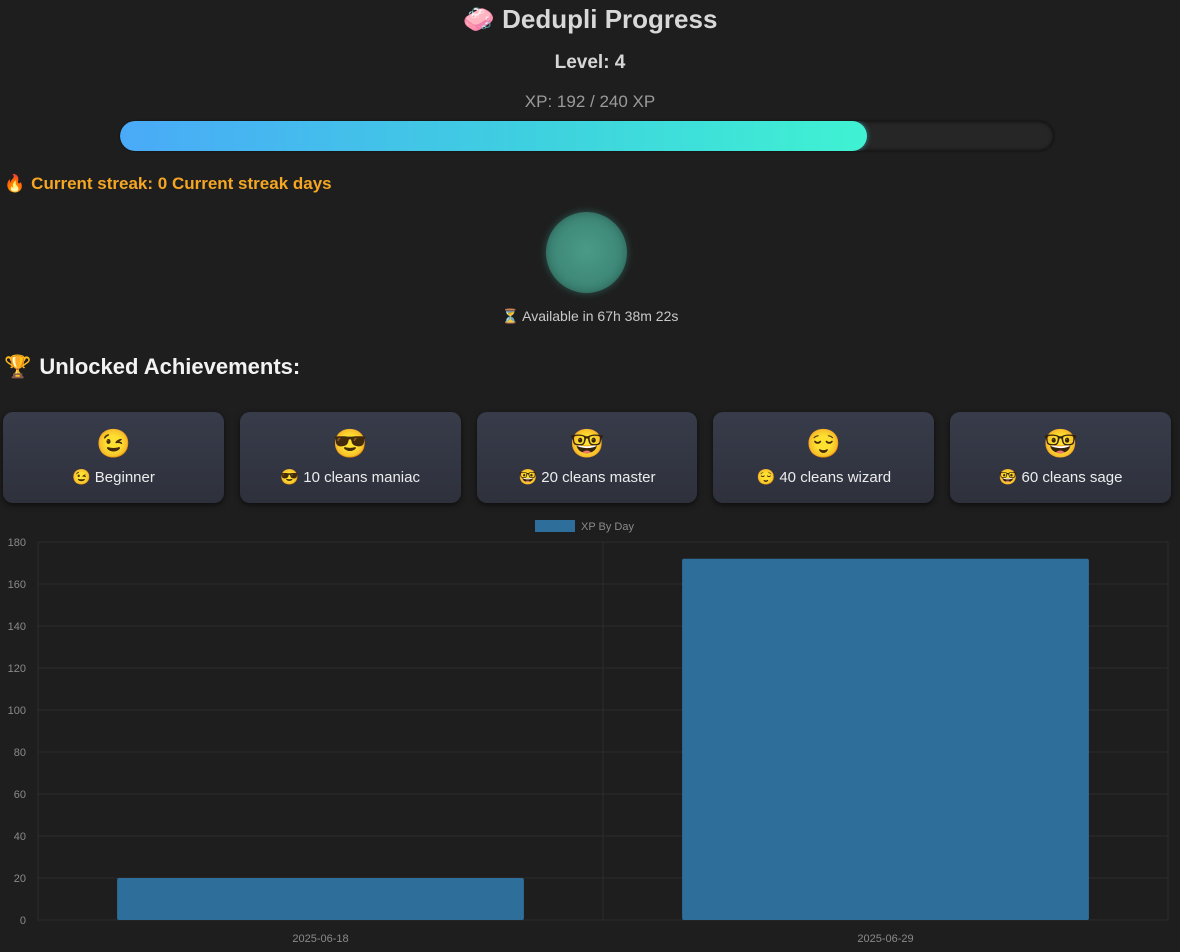 The width and height of the screenshot is (1180, 952). What do you see at coordinates (885, 939) in the screenshot?
I see `x-tick-label: 2025-06-29` at bounding box center [885, 939].